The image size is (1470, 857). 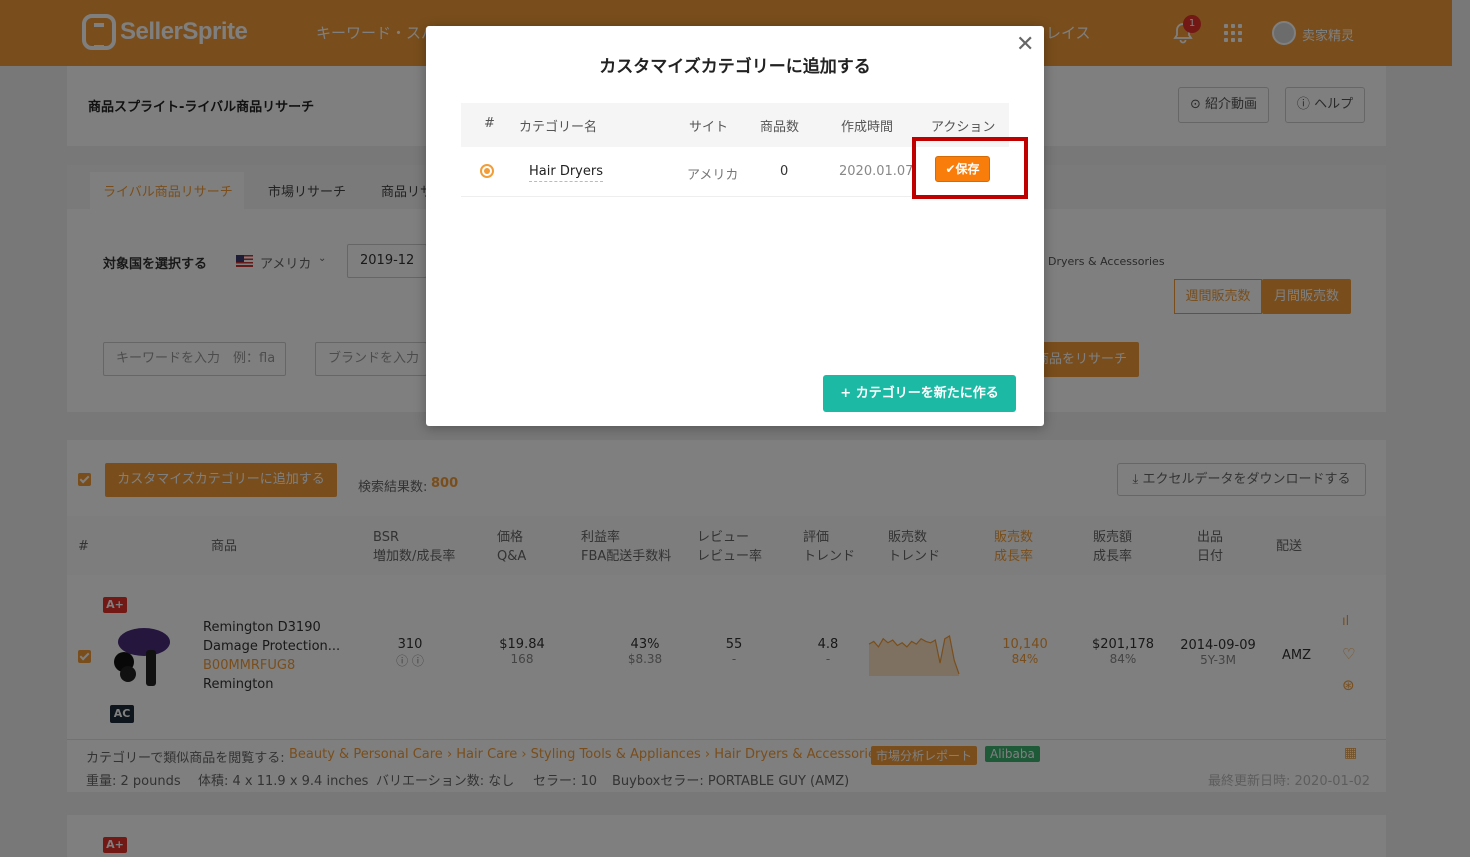 I want to click on plus-icon: +, so click(x=848, y=393).